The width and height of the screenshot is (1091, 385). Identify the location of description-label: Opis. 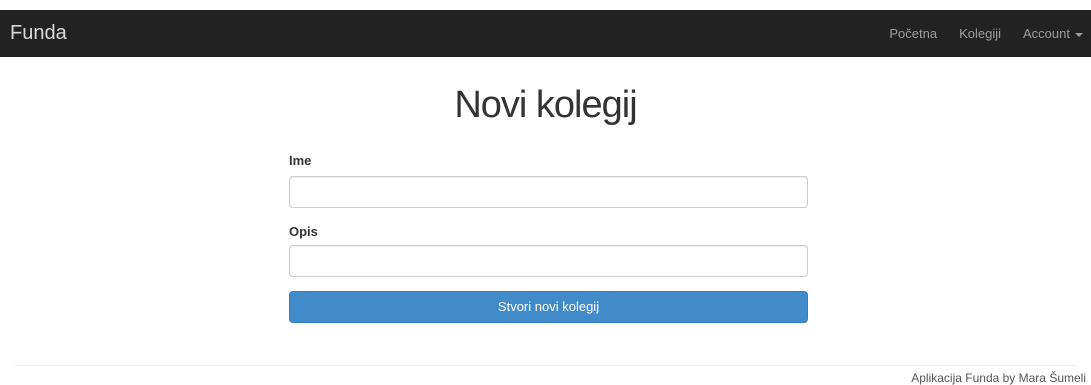
(303, 231).